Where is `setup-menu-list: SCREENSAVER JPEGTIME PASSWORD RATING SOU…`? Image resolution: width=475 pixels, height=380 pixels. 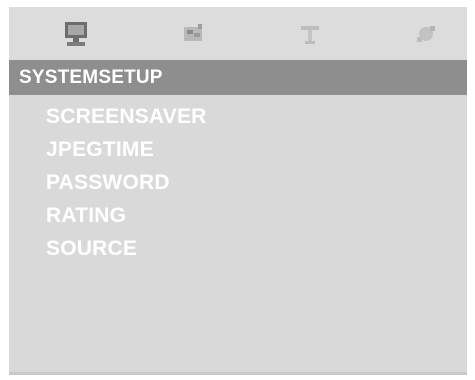 setup-menu-list: SCREENSAVER JPEGTIME PASSWORD RATING SOU… is located at coordinates (126, 182).